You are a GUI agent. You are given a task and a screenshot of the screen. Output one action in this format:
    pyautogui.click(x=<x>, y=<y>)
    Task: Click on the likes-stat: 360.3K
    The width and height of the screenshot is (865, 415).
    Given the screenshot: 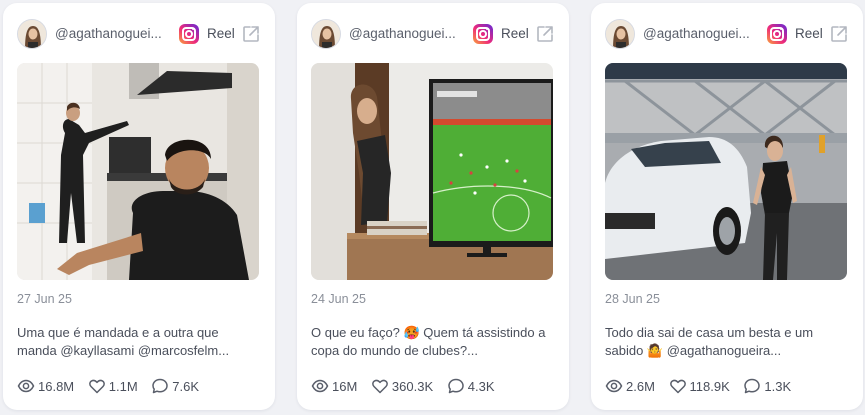 What is the action you would take?
    pyautogui.click(x=402, y=386)
    